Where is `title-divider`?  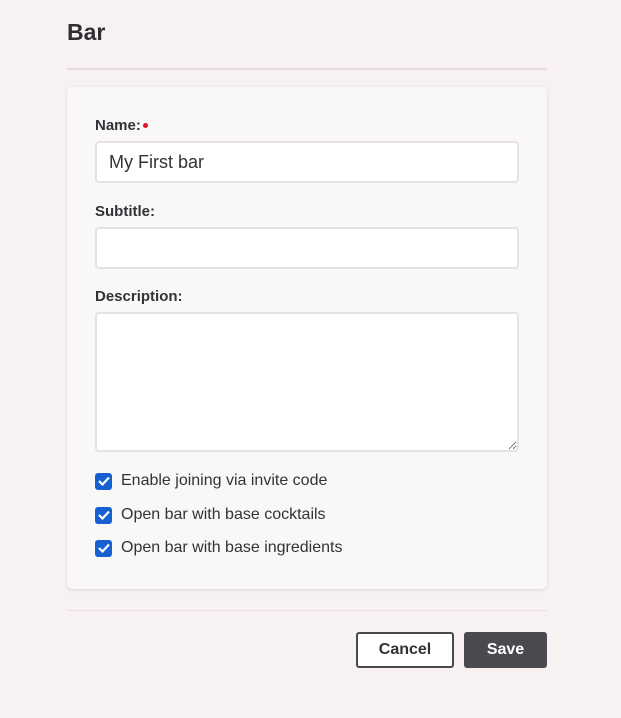 title-divider is located at coordinates (307, 69).